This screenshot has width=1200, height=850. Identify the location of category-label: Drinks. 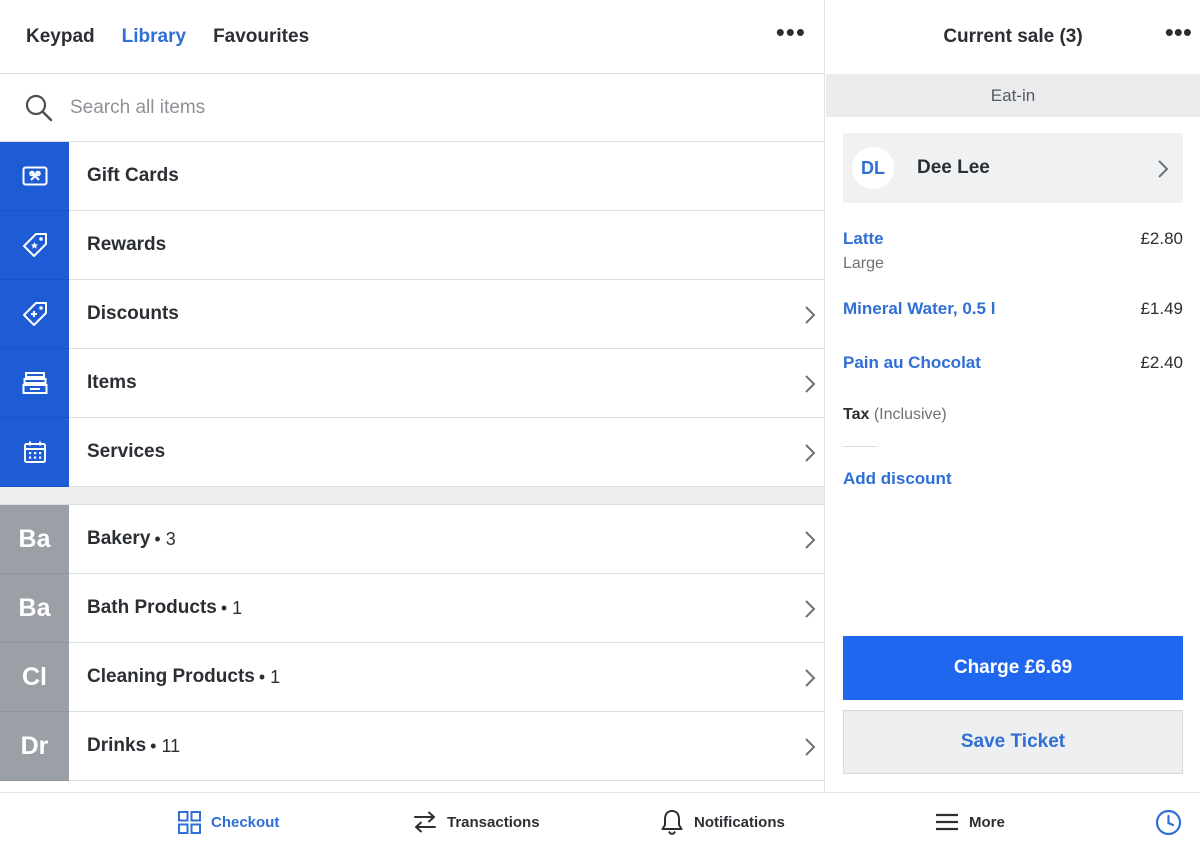
(117, 745).